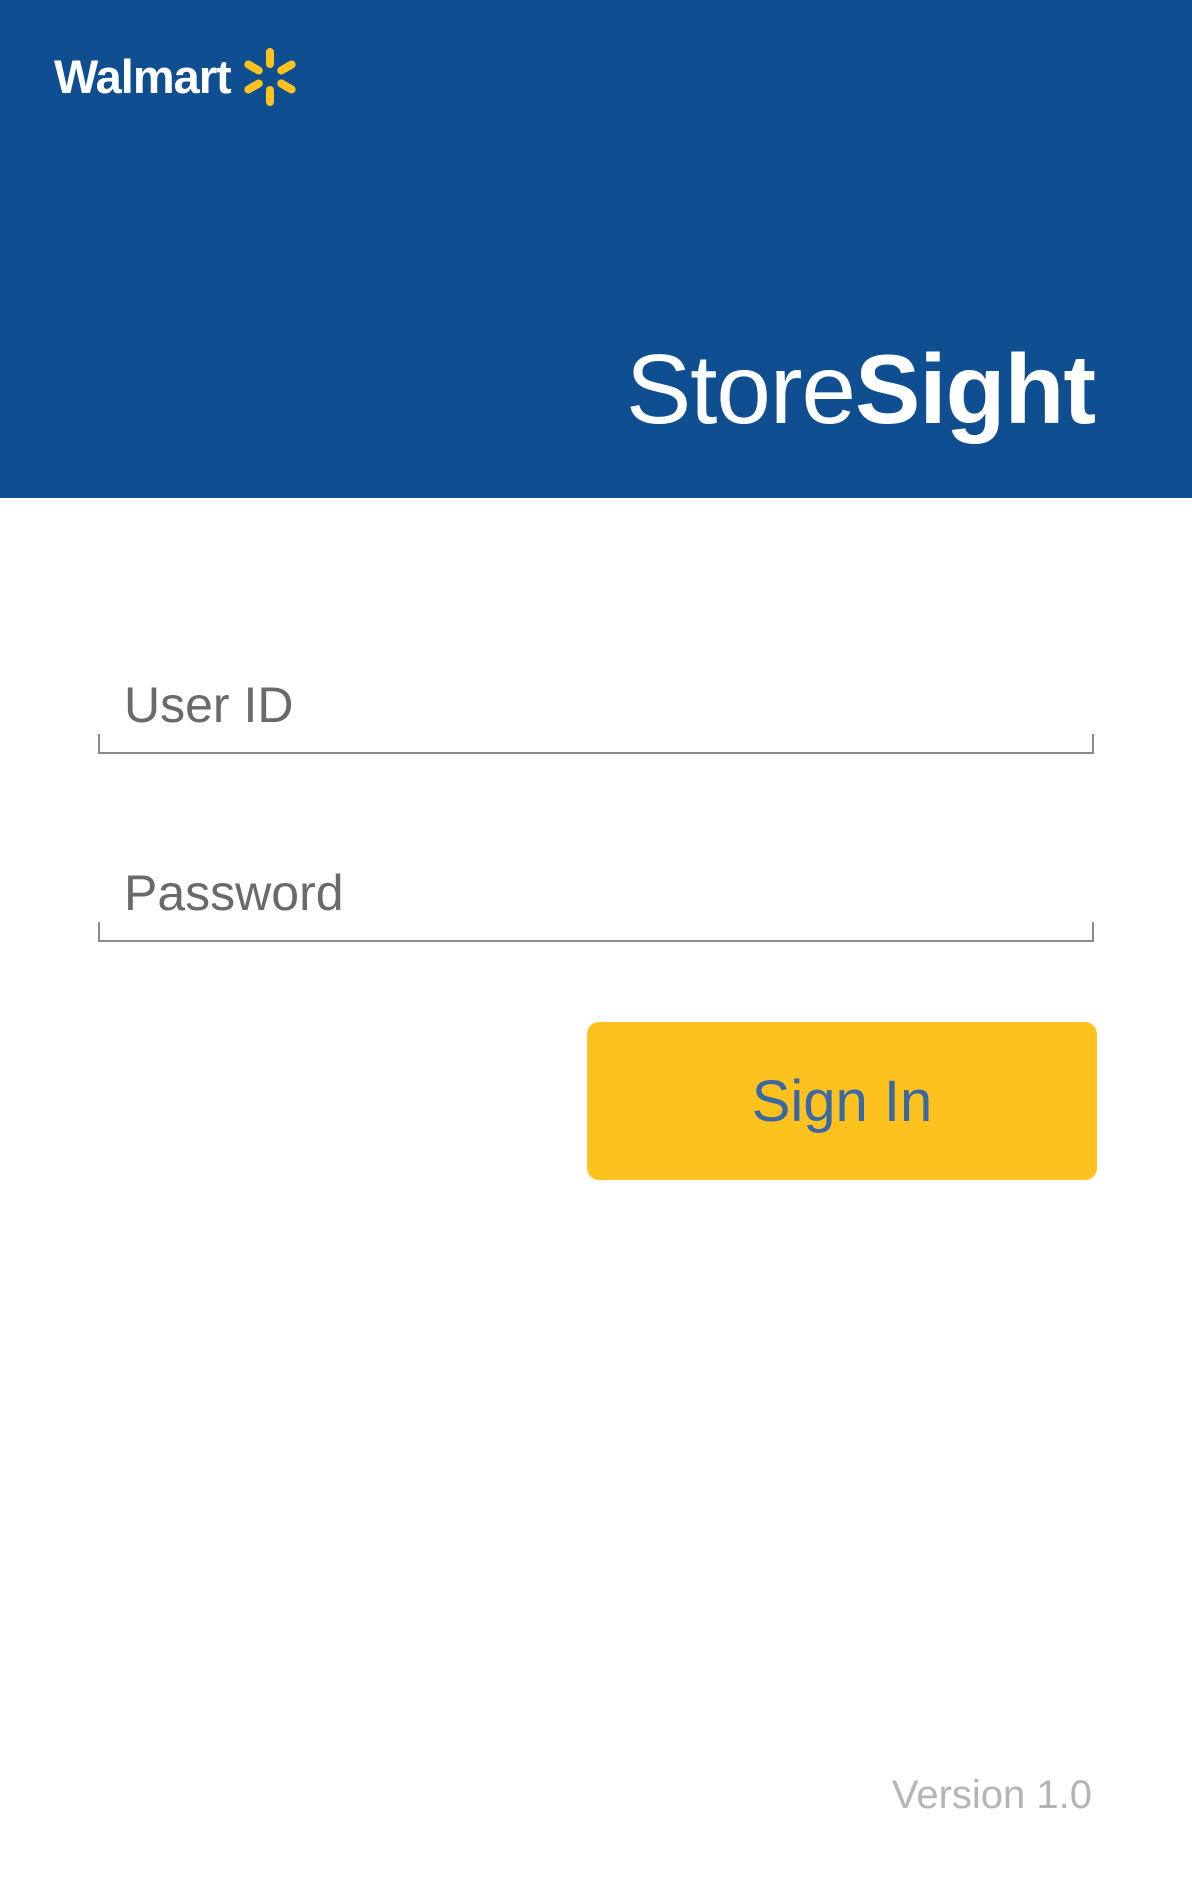 The width and height of the screenshot is (1192, 1883). Describe the element at coordinates (596, 705) in the screenshot. I see `user-id-input` at that location.